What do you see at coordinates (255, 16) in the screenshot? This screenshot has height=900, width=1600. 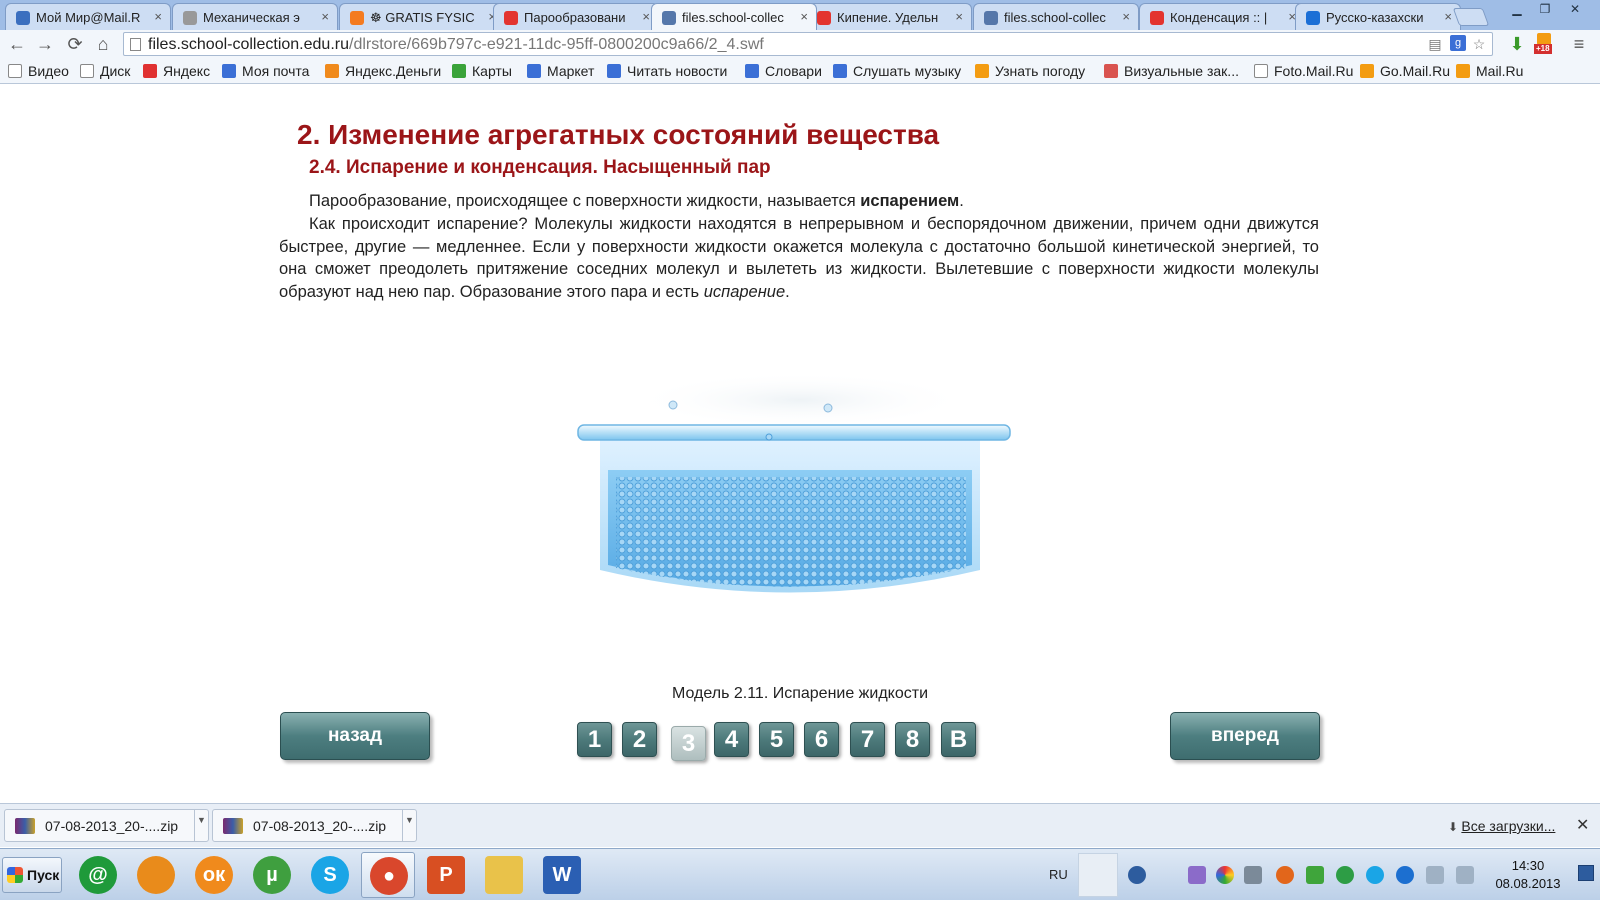 I see `browser-tab: Механическая э ×` at bounding box center [255, 16].